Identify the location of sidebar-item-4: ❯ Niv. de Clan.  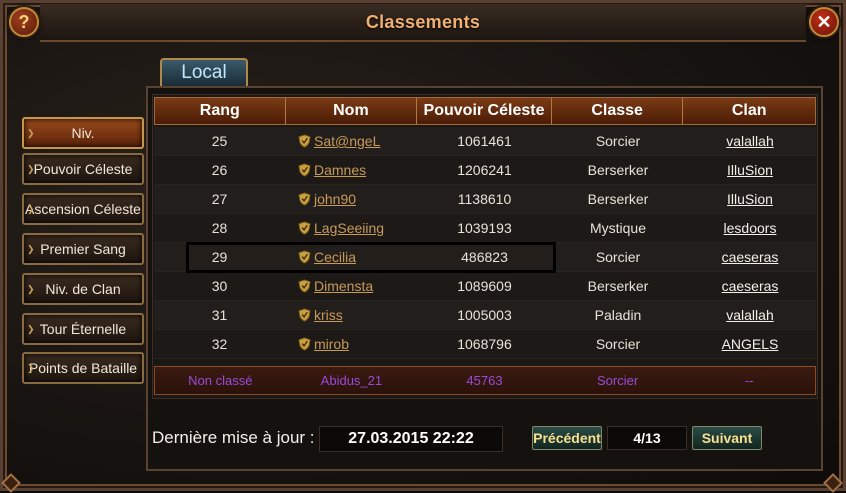
(83, 289).